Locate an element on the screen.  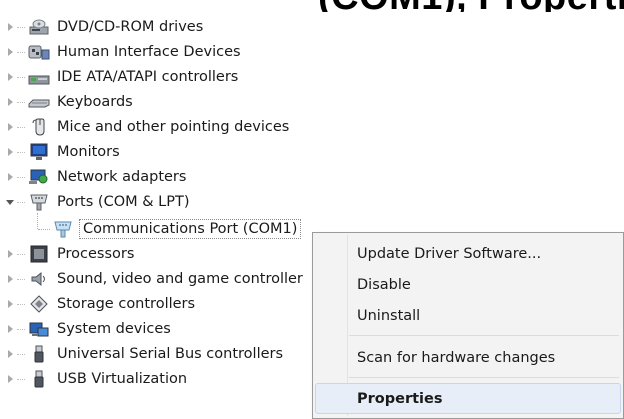
tree-item-label: Storage controllers is located at coordinates (126, 304).